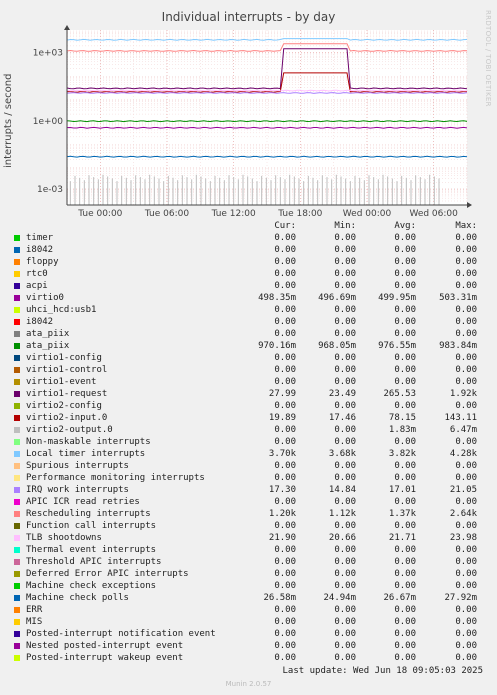 This screenshot has height=695, width=497. What do you see at coordinates (48, 346) in the screenshot?
I see `legend-series-name: ata_piix` at bounding box center [48, 346].